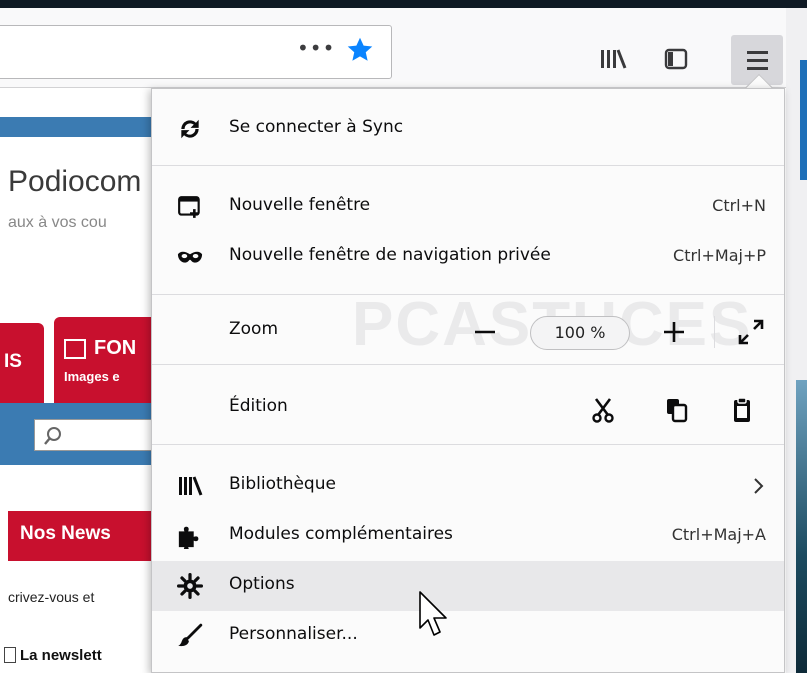 The height and width of the screenshot is (673, 807). I want to click on star-icon, so click(360, 50).